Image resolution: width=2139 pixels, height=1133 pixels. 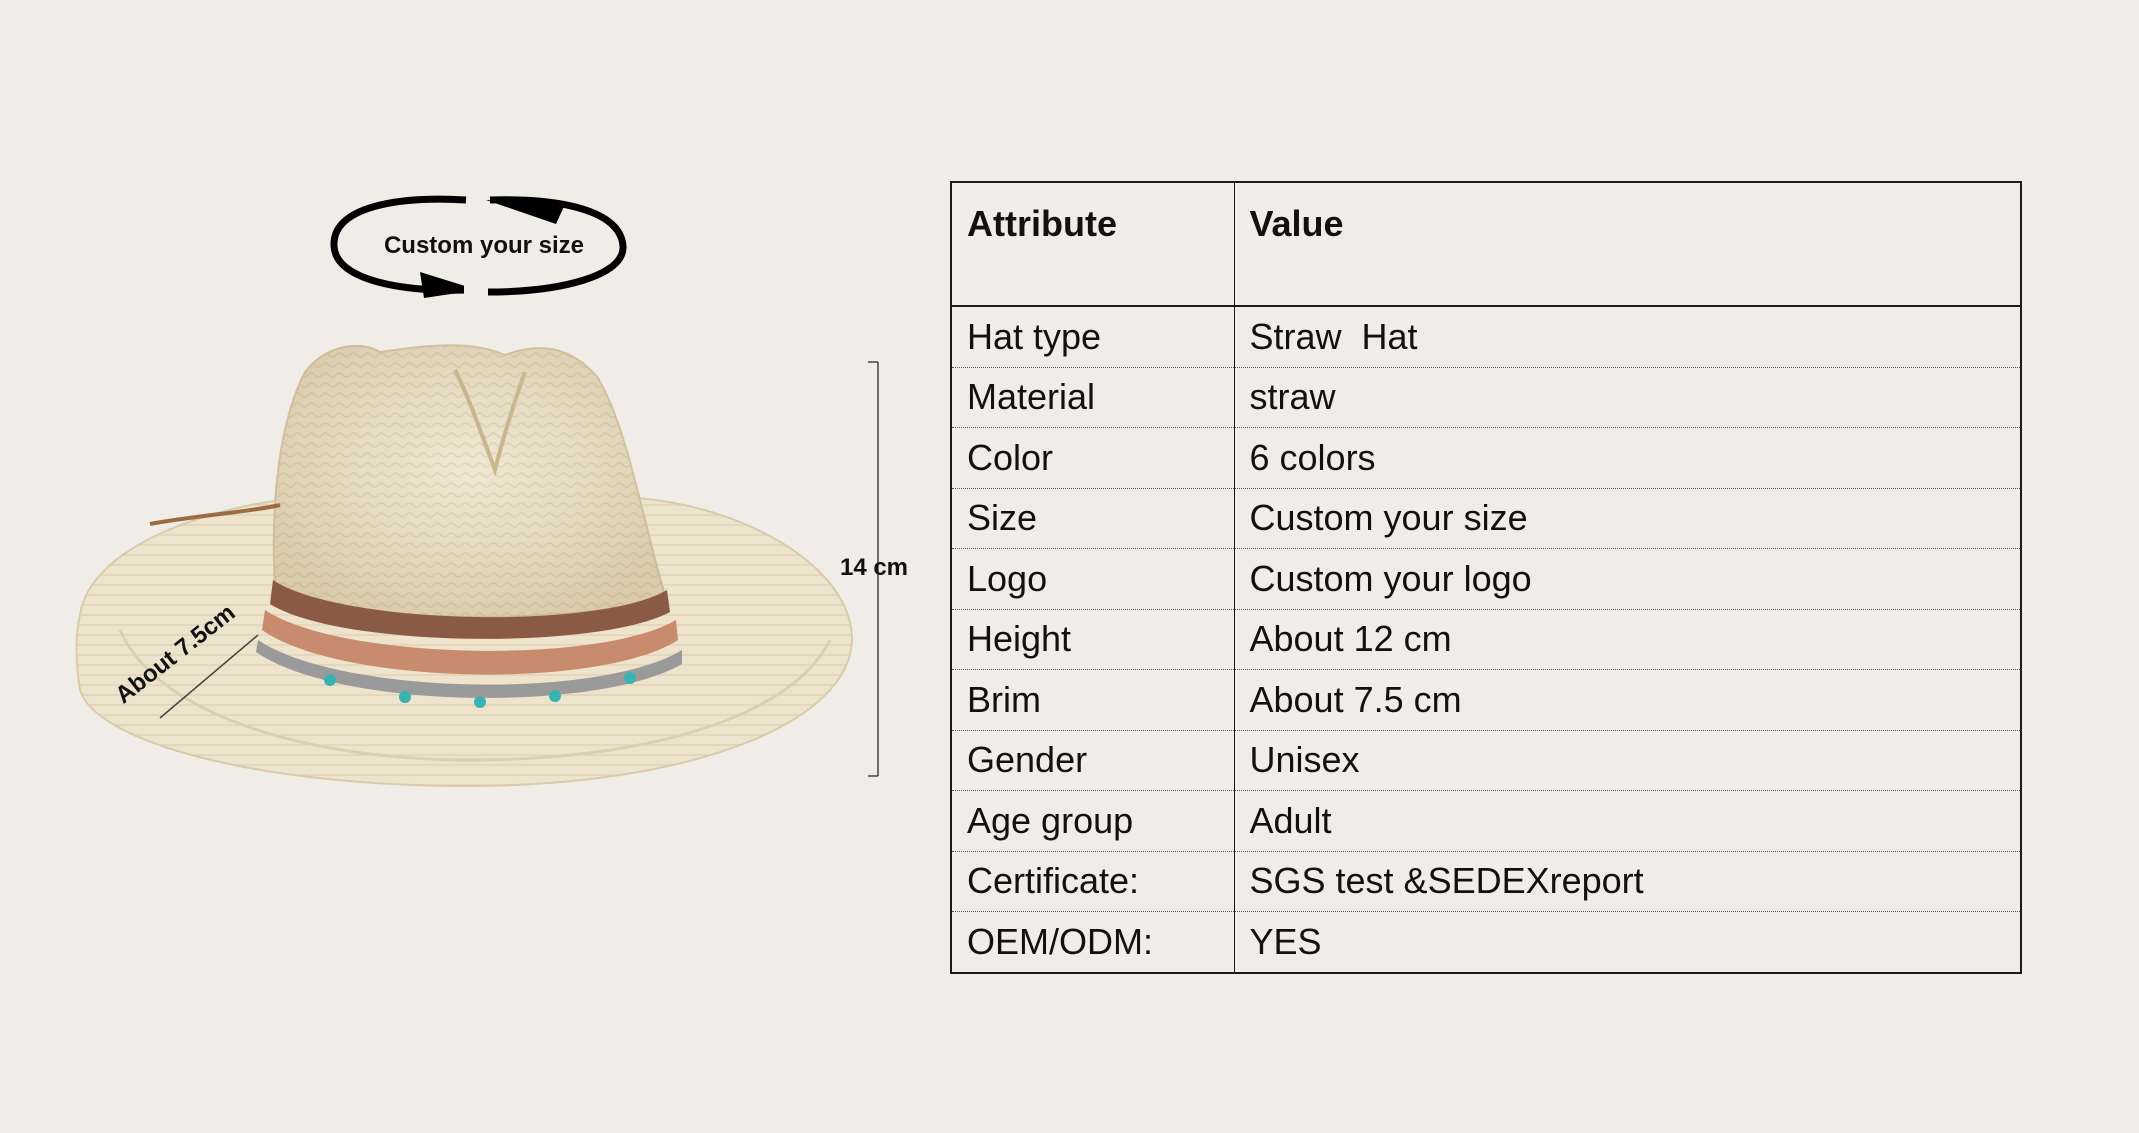 What do you see at coordinates (1092, 699) in the screenshot?
I see `attribute-cell: Brim` at bounding box center [1092, 699].